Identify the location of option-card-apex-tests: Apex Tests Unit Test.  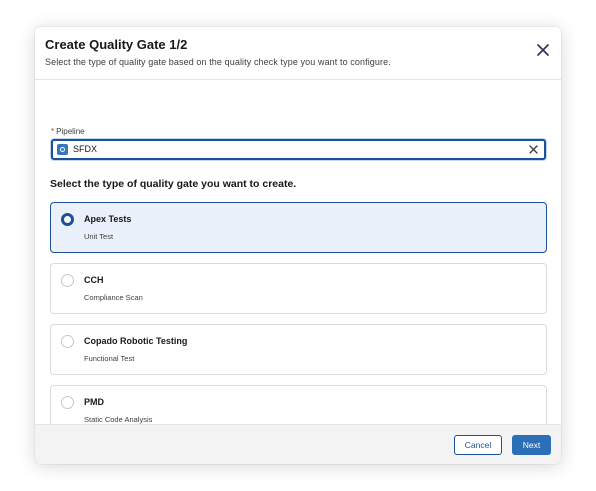
(298, 227).